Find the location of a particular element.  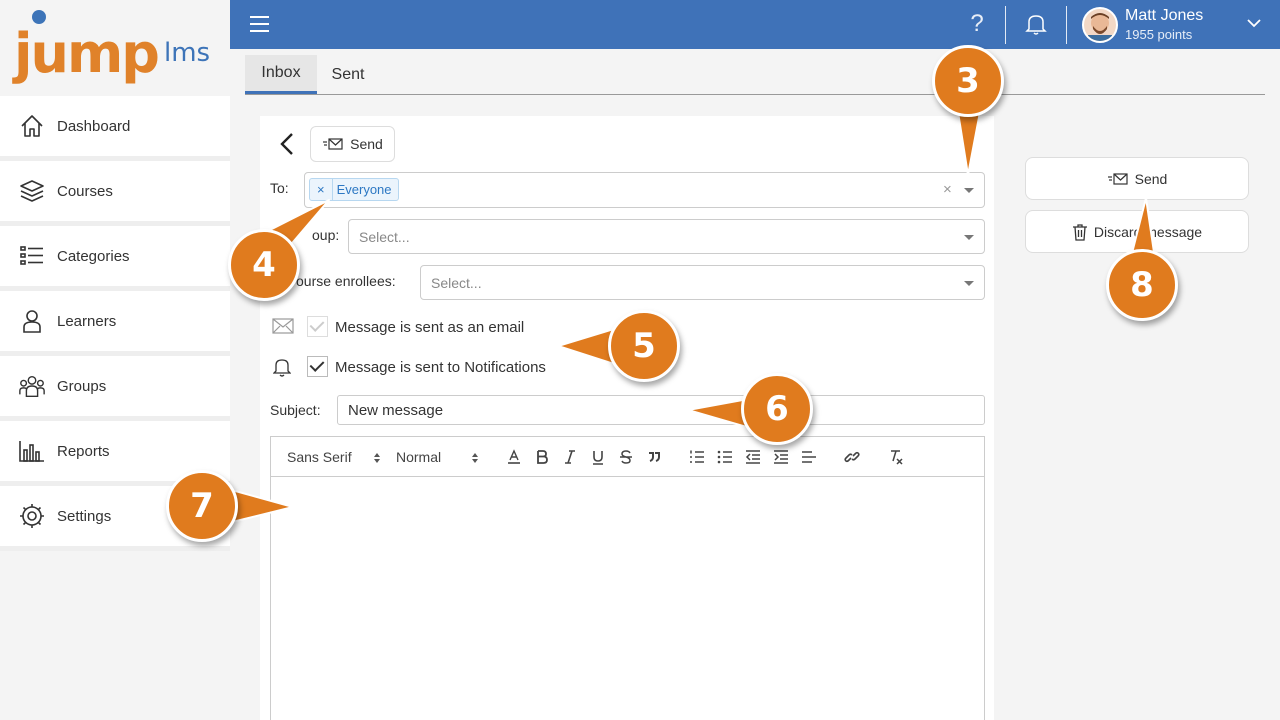

callout-badge: 8 is located at coordinates (1142, 285).